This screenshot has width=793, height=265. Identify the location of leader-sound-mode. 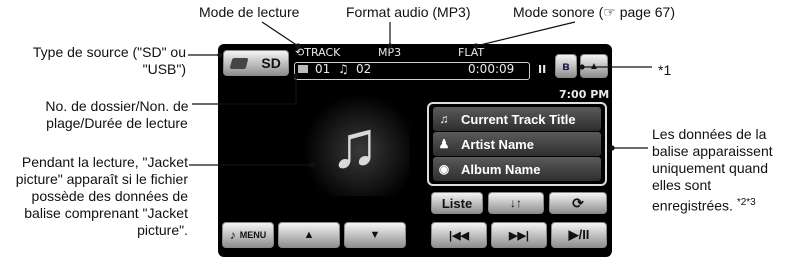
(525, 34).